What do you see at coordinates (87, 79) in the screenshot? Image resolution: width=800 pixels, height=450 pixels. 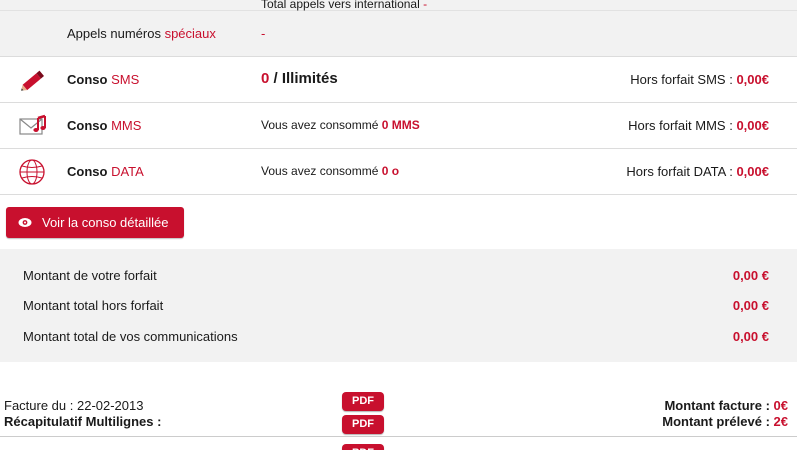 I see `conso-sms-label-prefix: Conso` at bounding box center [87, 79].